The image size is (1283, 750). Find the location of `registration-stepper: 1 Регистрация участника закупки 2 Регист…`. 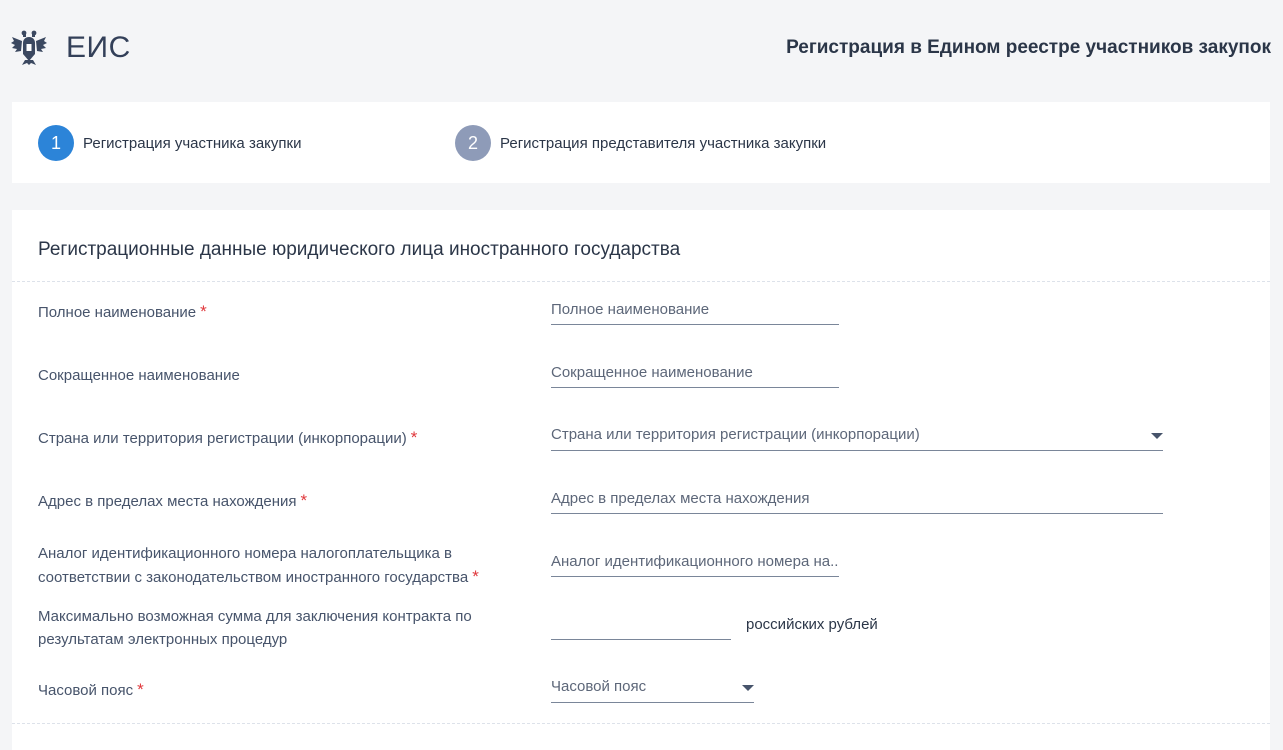

registration-stepper: 1 Регистрация участника закупки 2 Регист… is located at coordinates (641, 142).